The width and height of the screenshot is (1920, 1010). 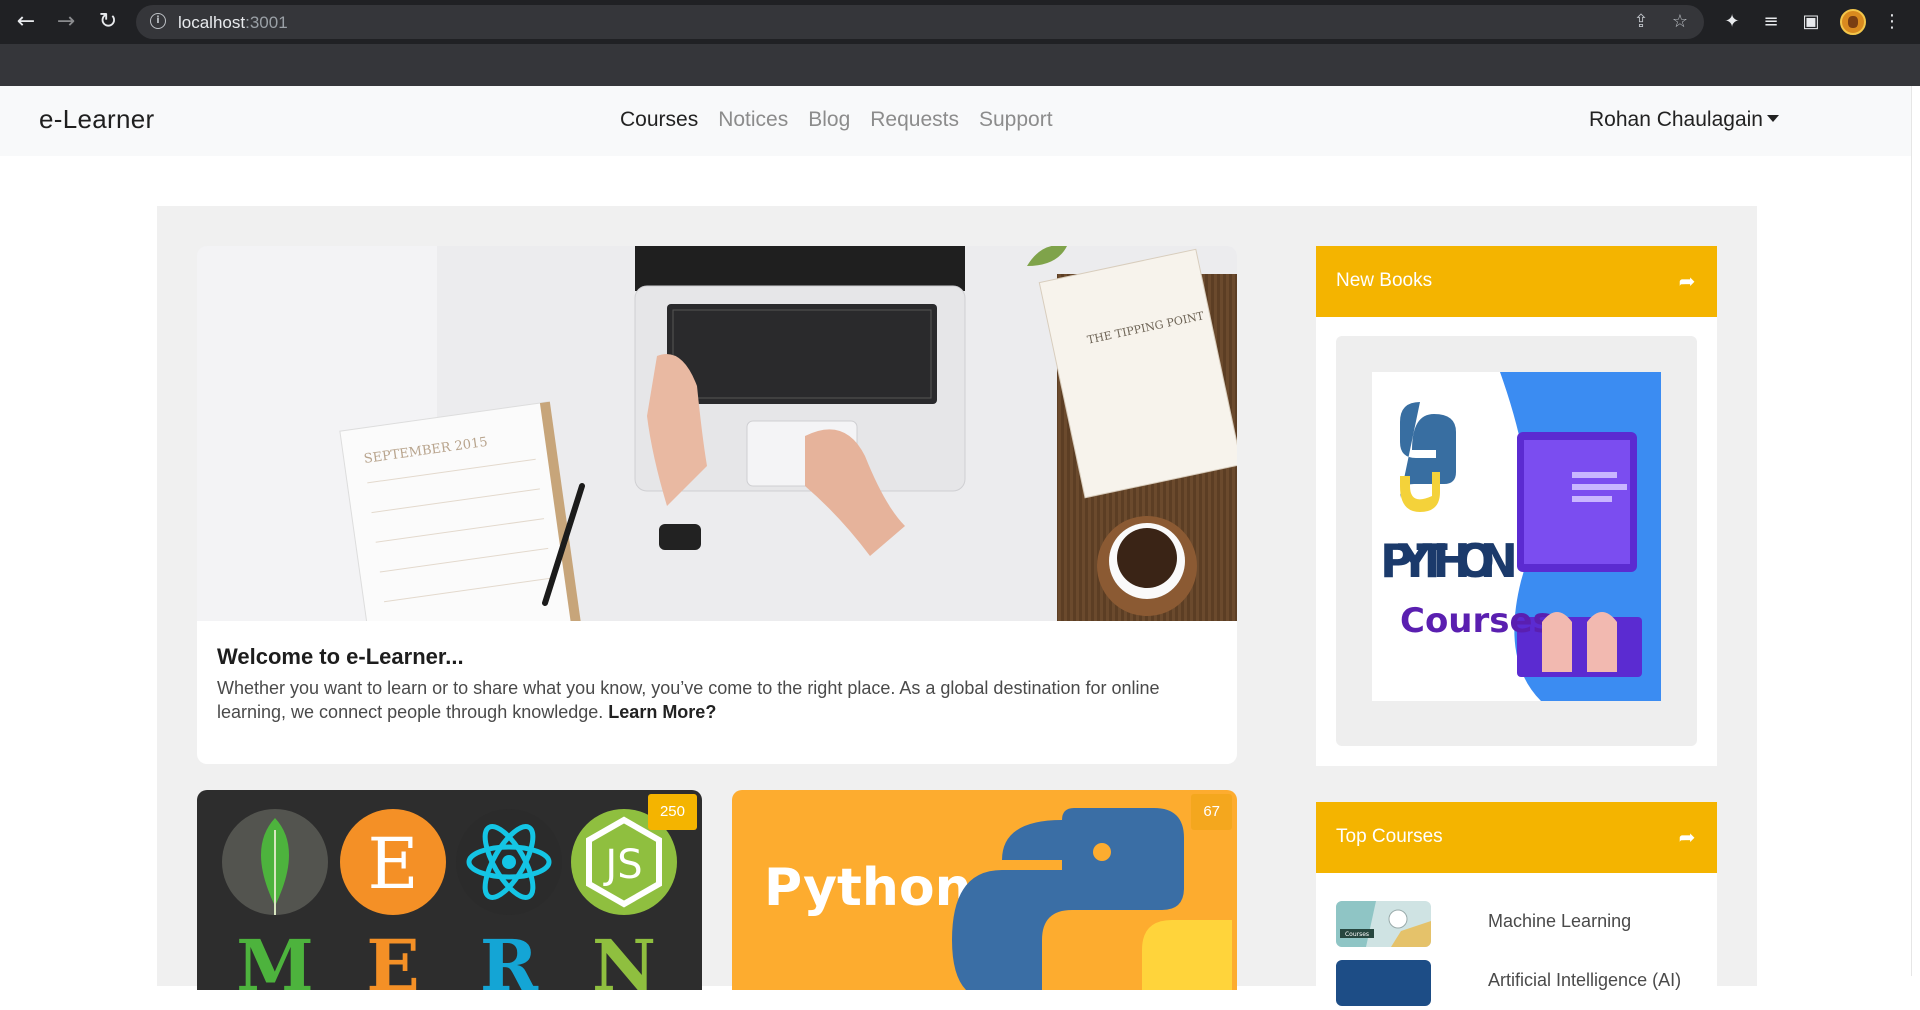 I want to click on main-menu: Courses Notices Blog Requests Support, so click(x=836, y=120).